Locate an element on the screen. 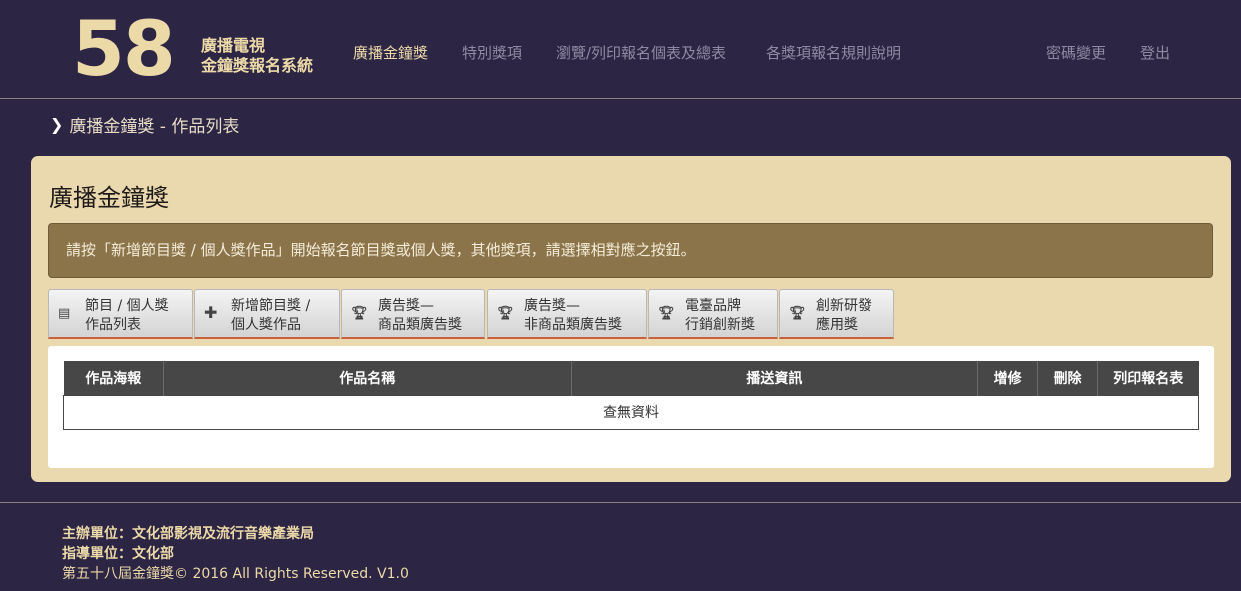 Image resolution: width=1241 pixels, height=591 pixels. breadcrumb: ❯ 廣播金鐘獎 - 作品列表 is located at coordinates (144, 124).